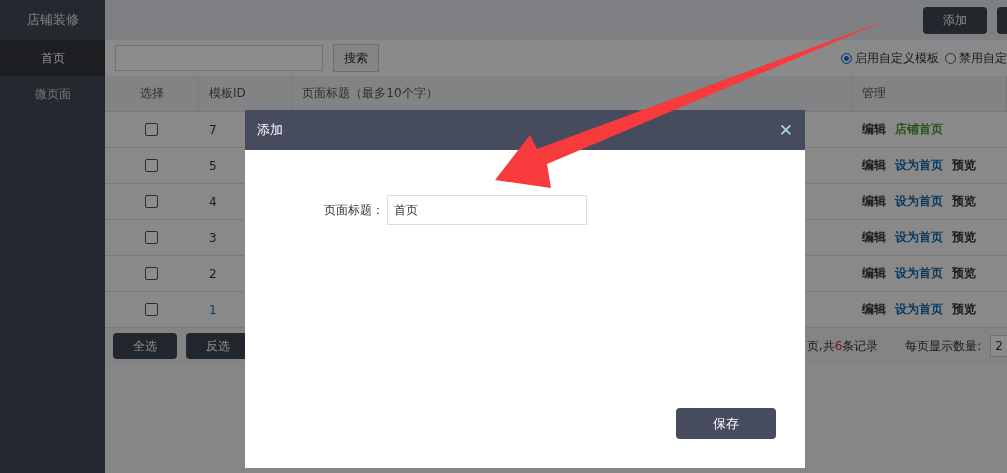 The height and width of the screenshot is (473, 1007). Describe the element at coordinates (219, 58) in the screenshot. I see `search-field` at that location.